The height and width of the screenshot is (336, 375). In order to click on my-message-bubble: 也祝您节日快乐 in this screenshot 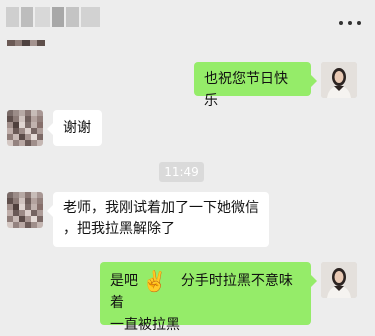, I will do `click(255, 85)`.